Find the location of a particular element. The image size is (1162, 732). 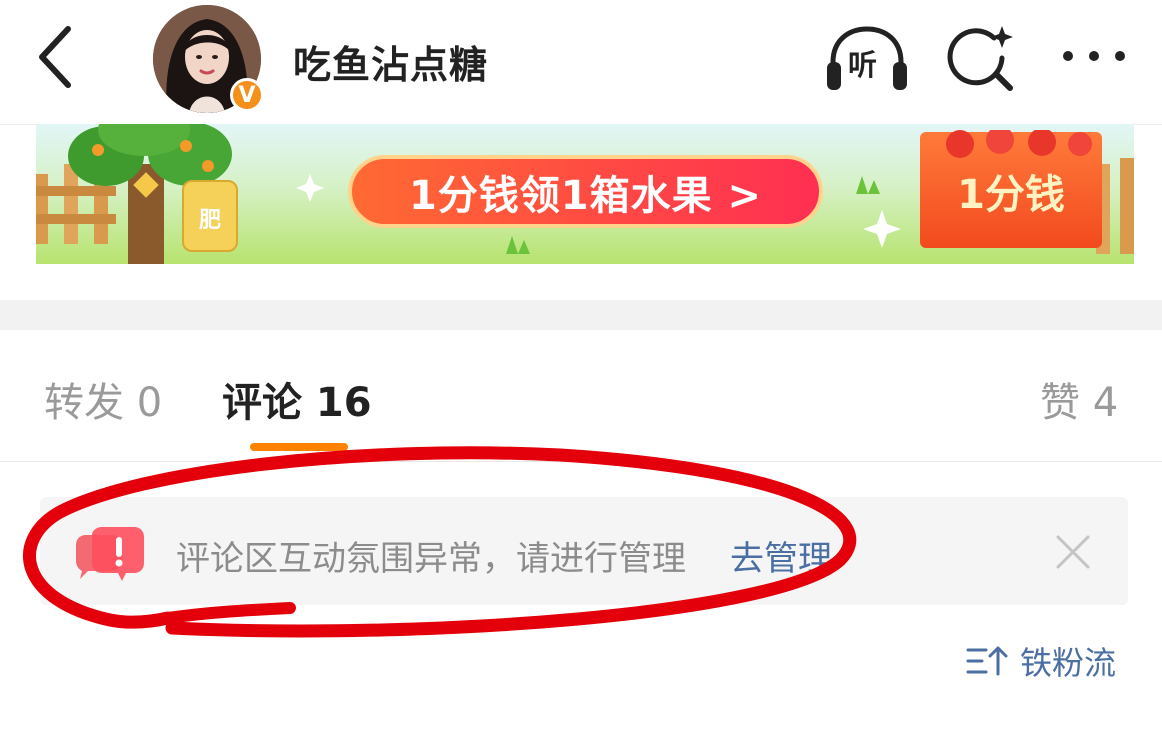

search-sparkle-icon is located at coordinates (980, 58).